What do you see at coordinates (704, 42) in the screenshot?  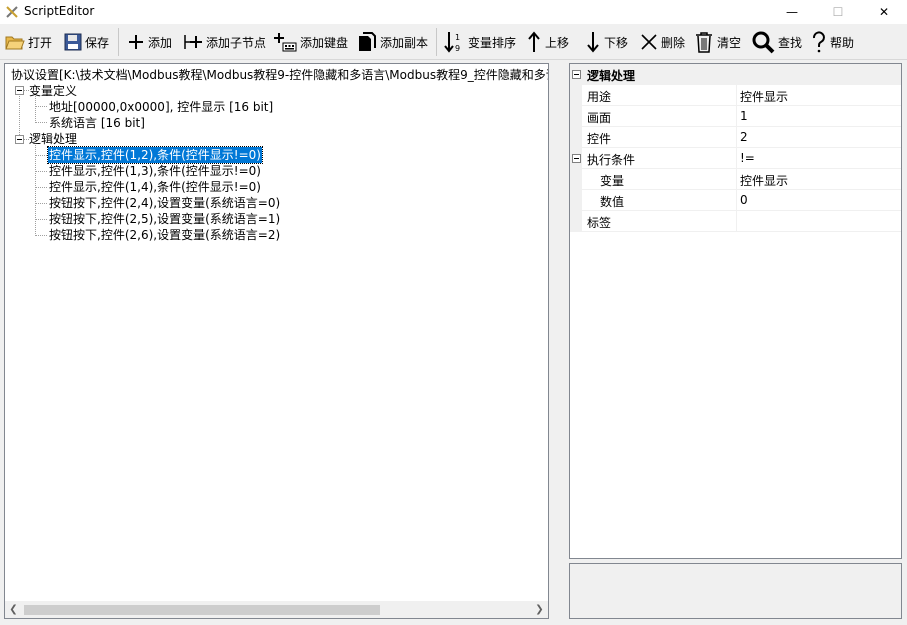 I see `trash-icon` at bounding box center [704, 42].